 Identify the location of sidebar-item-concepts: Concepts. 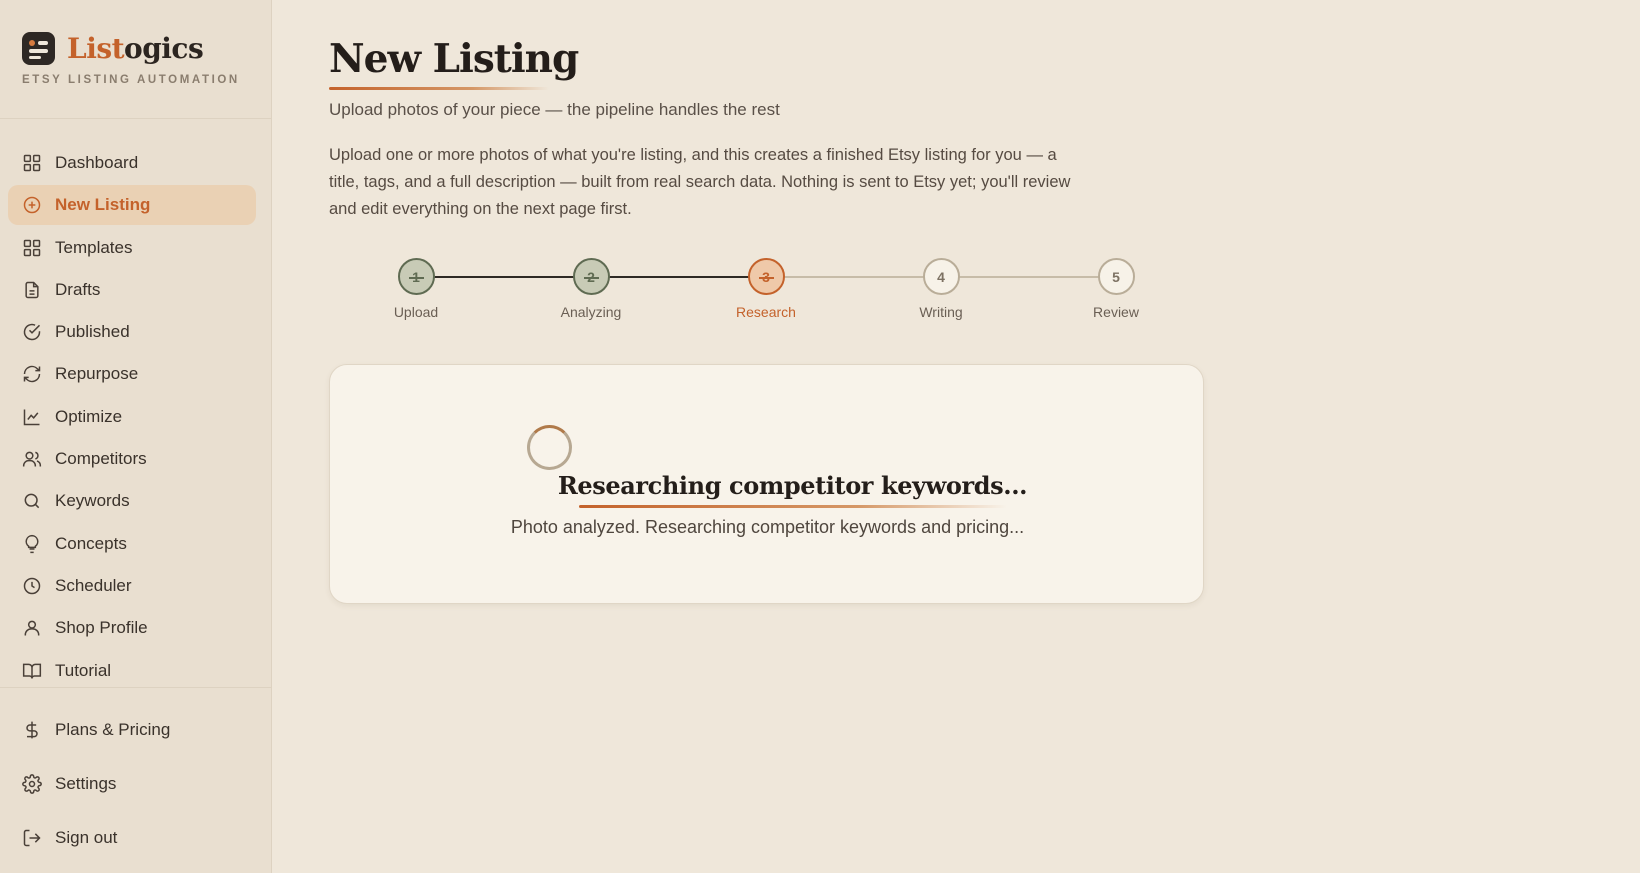
(132, 544).